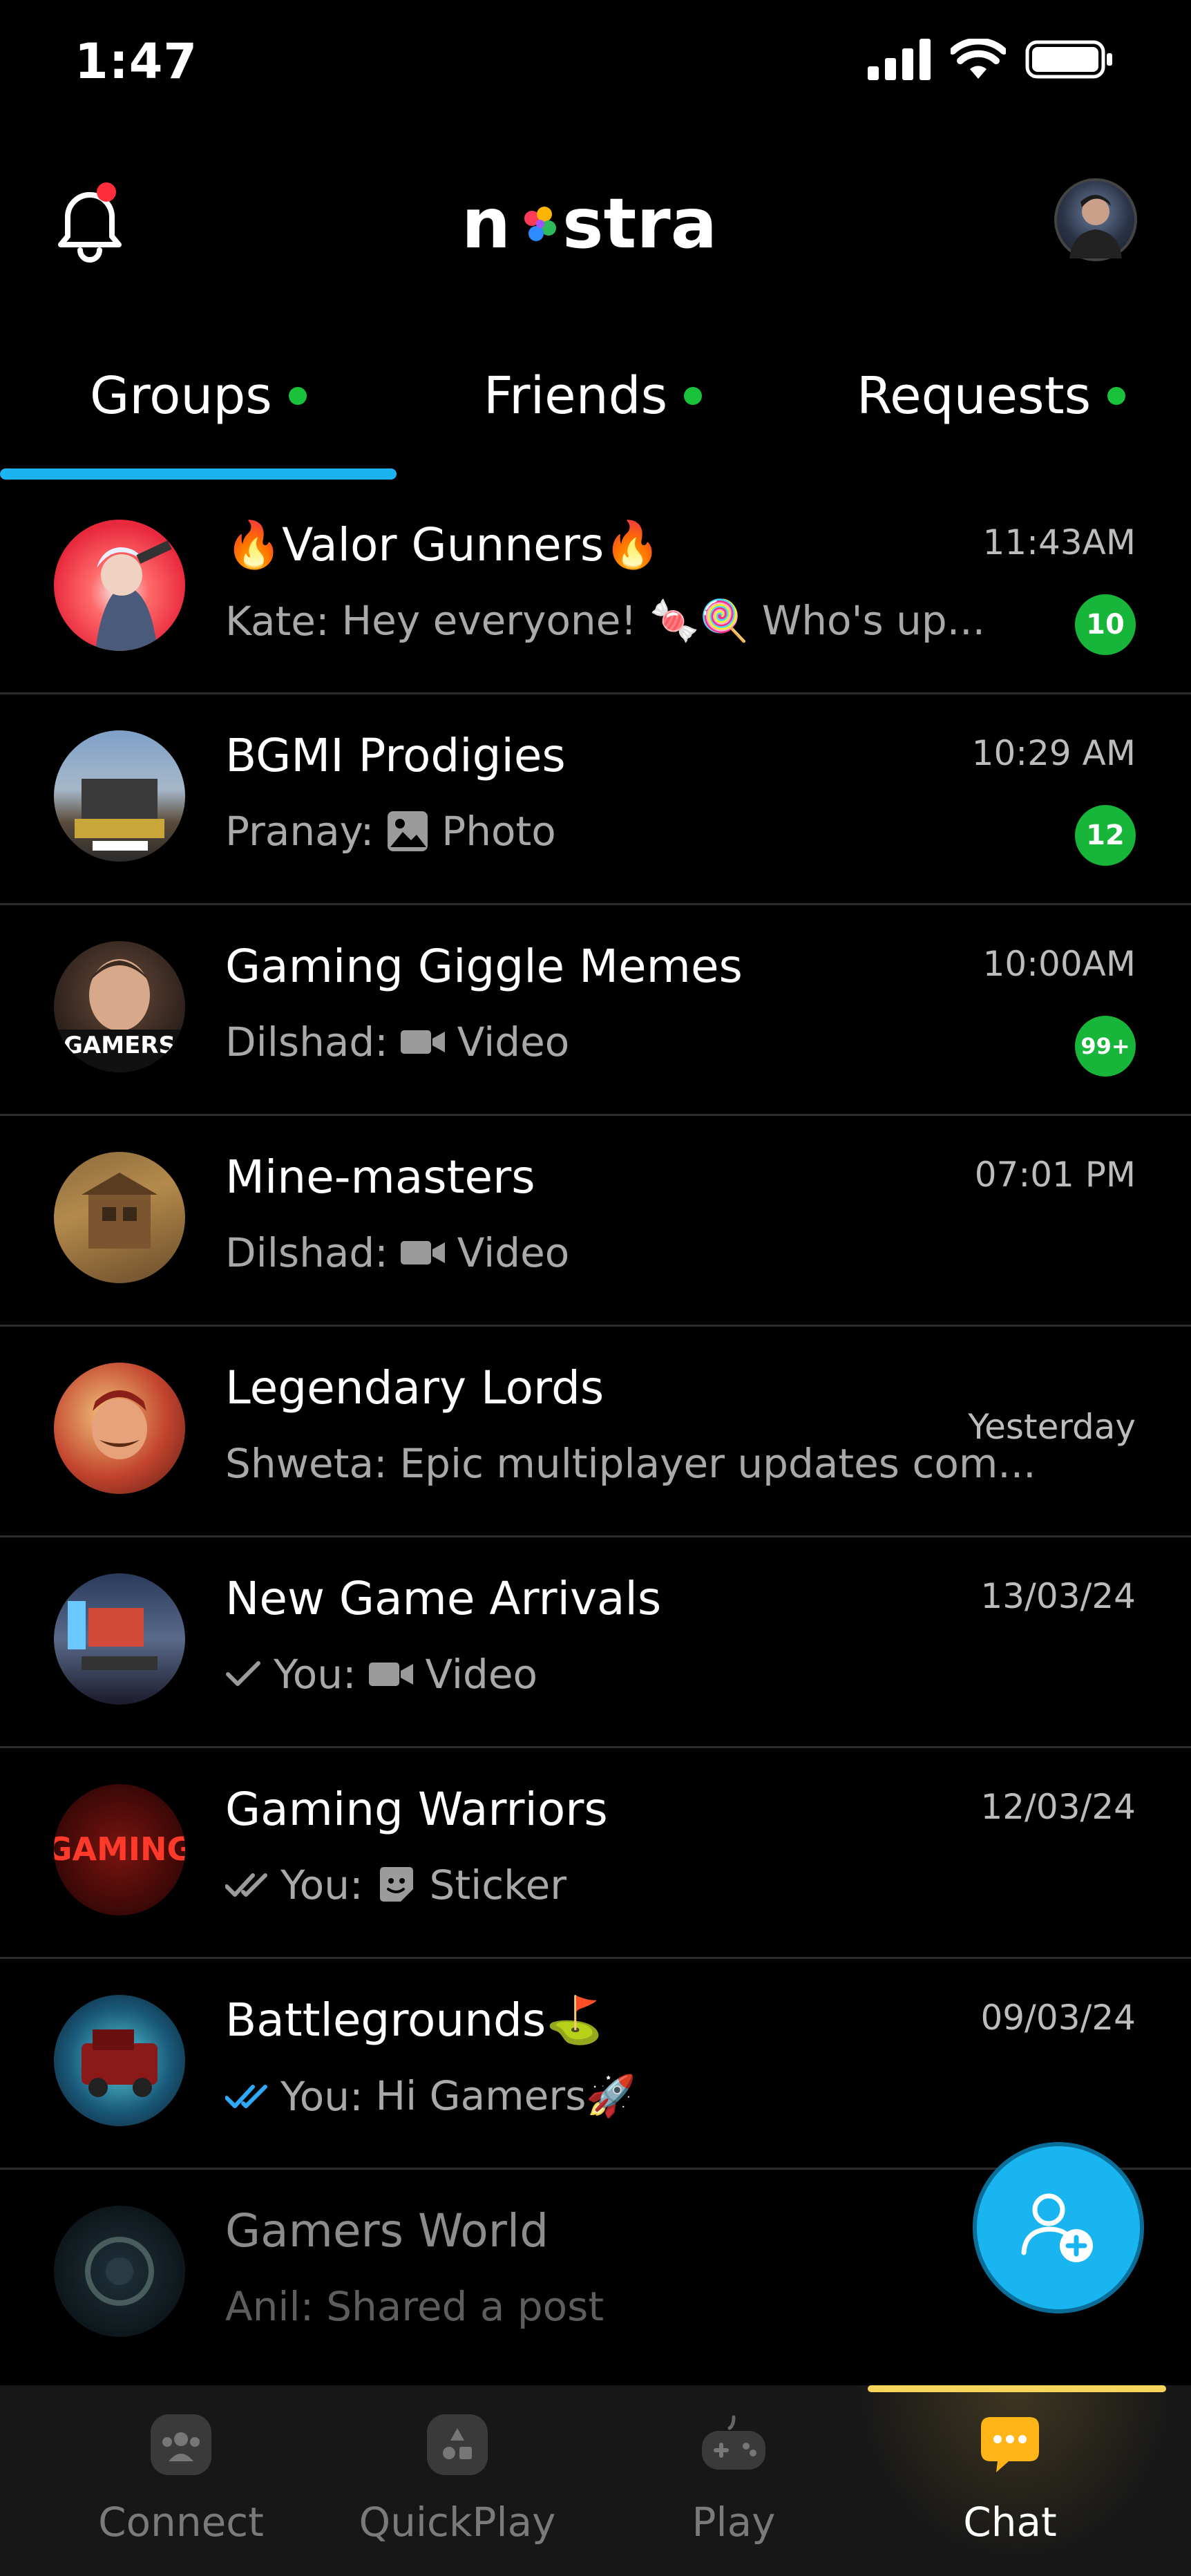  I want to click on app-logo: n stra, so click(596, 223).